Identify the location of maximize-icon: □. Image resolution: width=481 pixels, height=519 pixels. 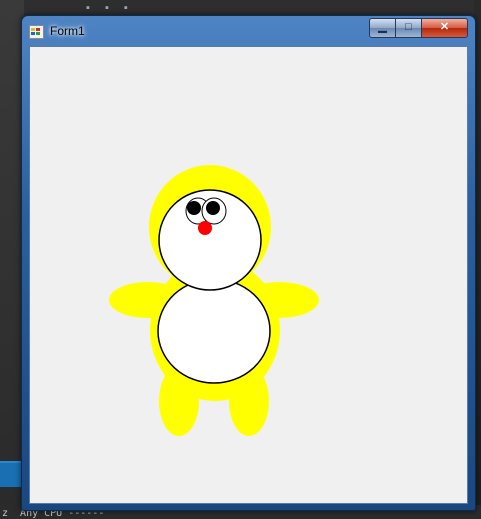
(408, 27).